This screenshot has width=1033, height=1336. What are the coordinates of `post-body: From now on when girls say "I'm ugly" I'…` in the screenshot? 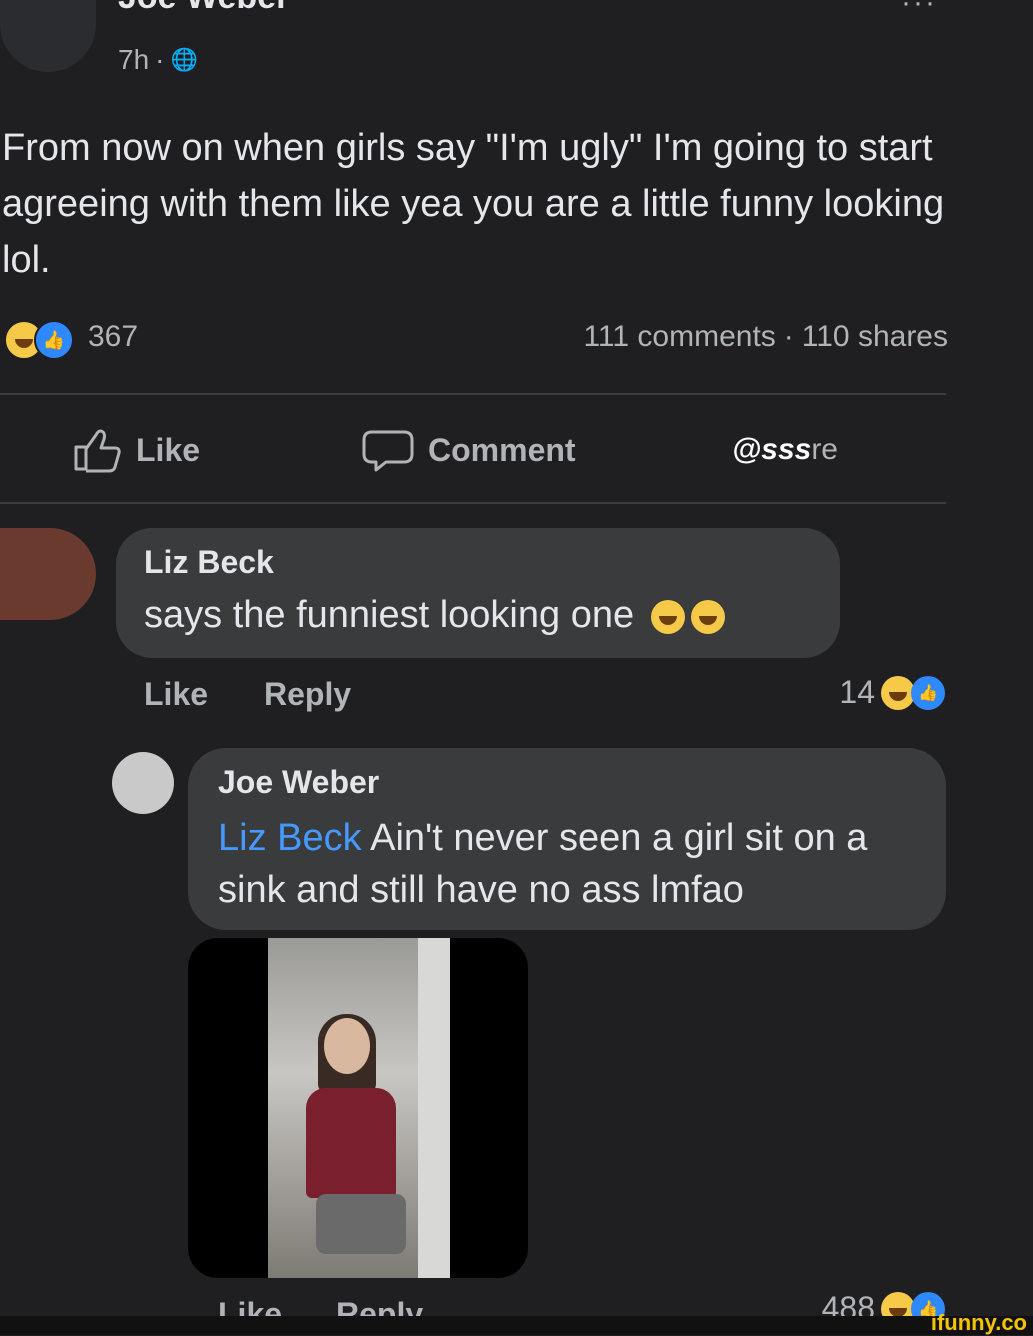 It's located at (473, 204).